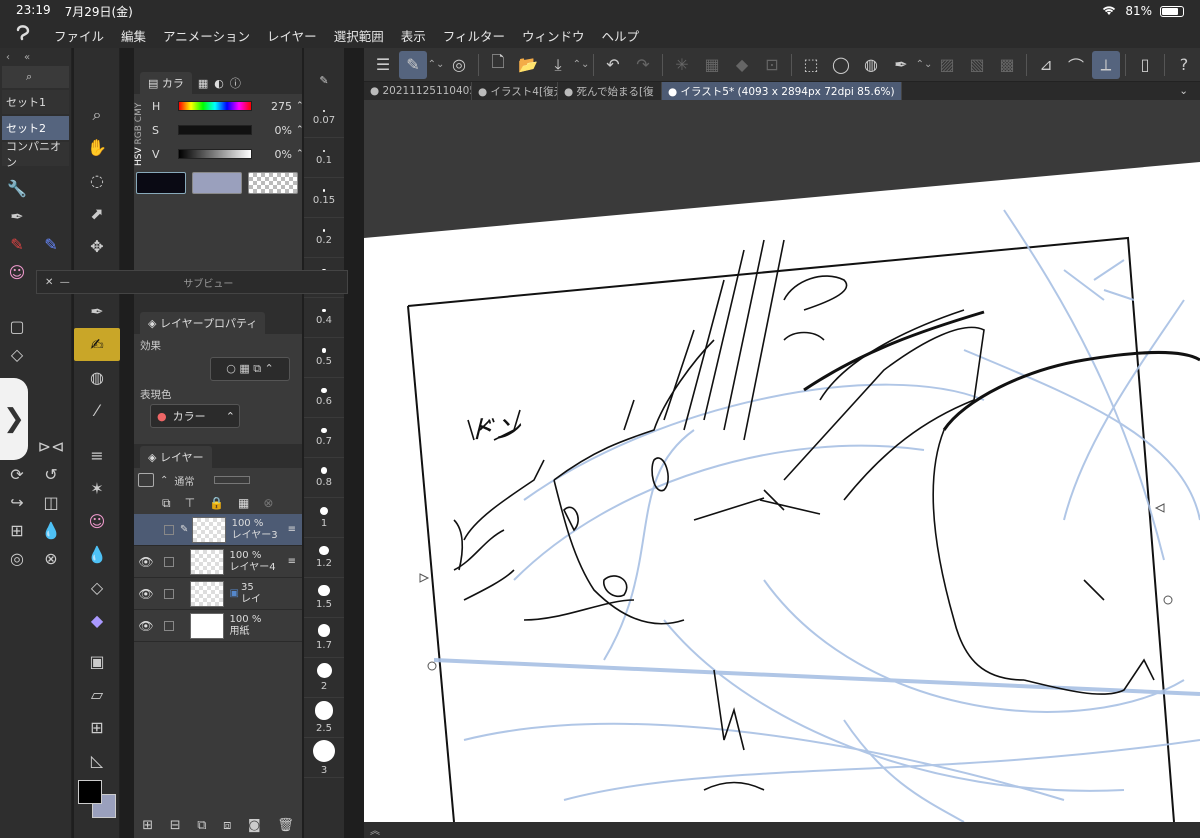  Describe the element at coordinates (218, 626) in the screenshot. I see `layer-row: 👁 100 % 用紙` at that location.